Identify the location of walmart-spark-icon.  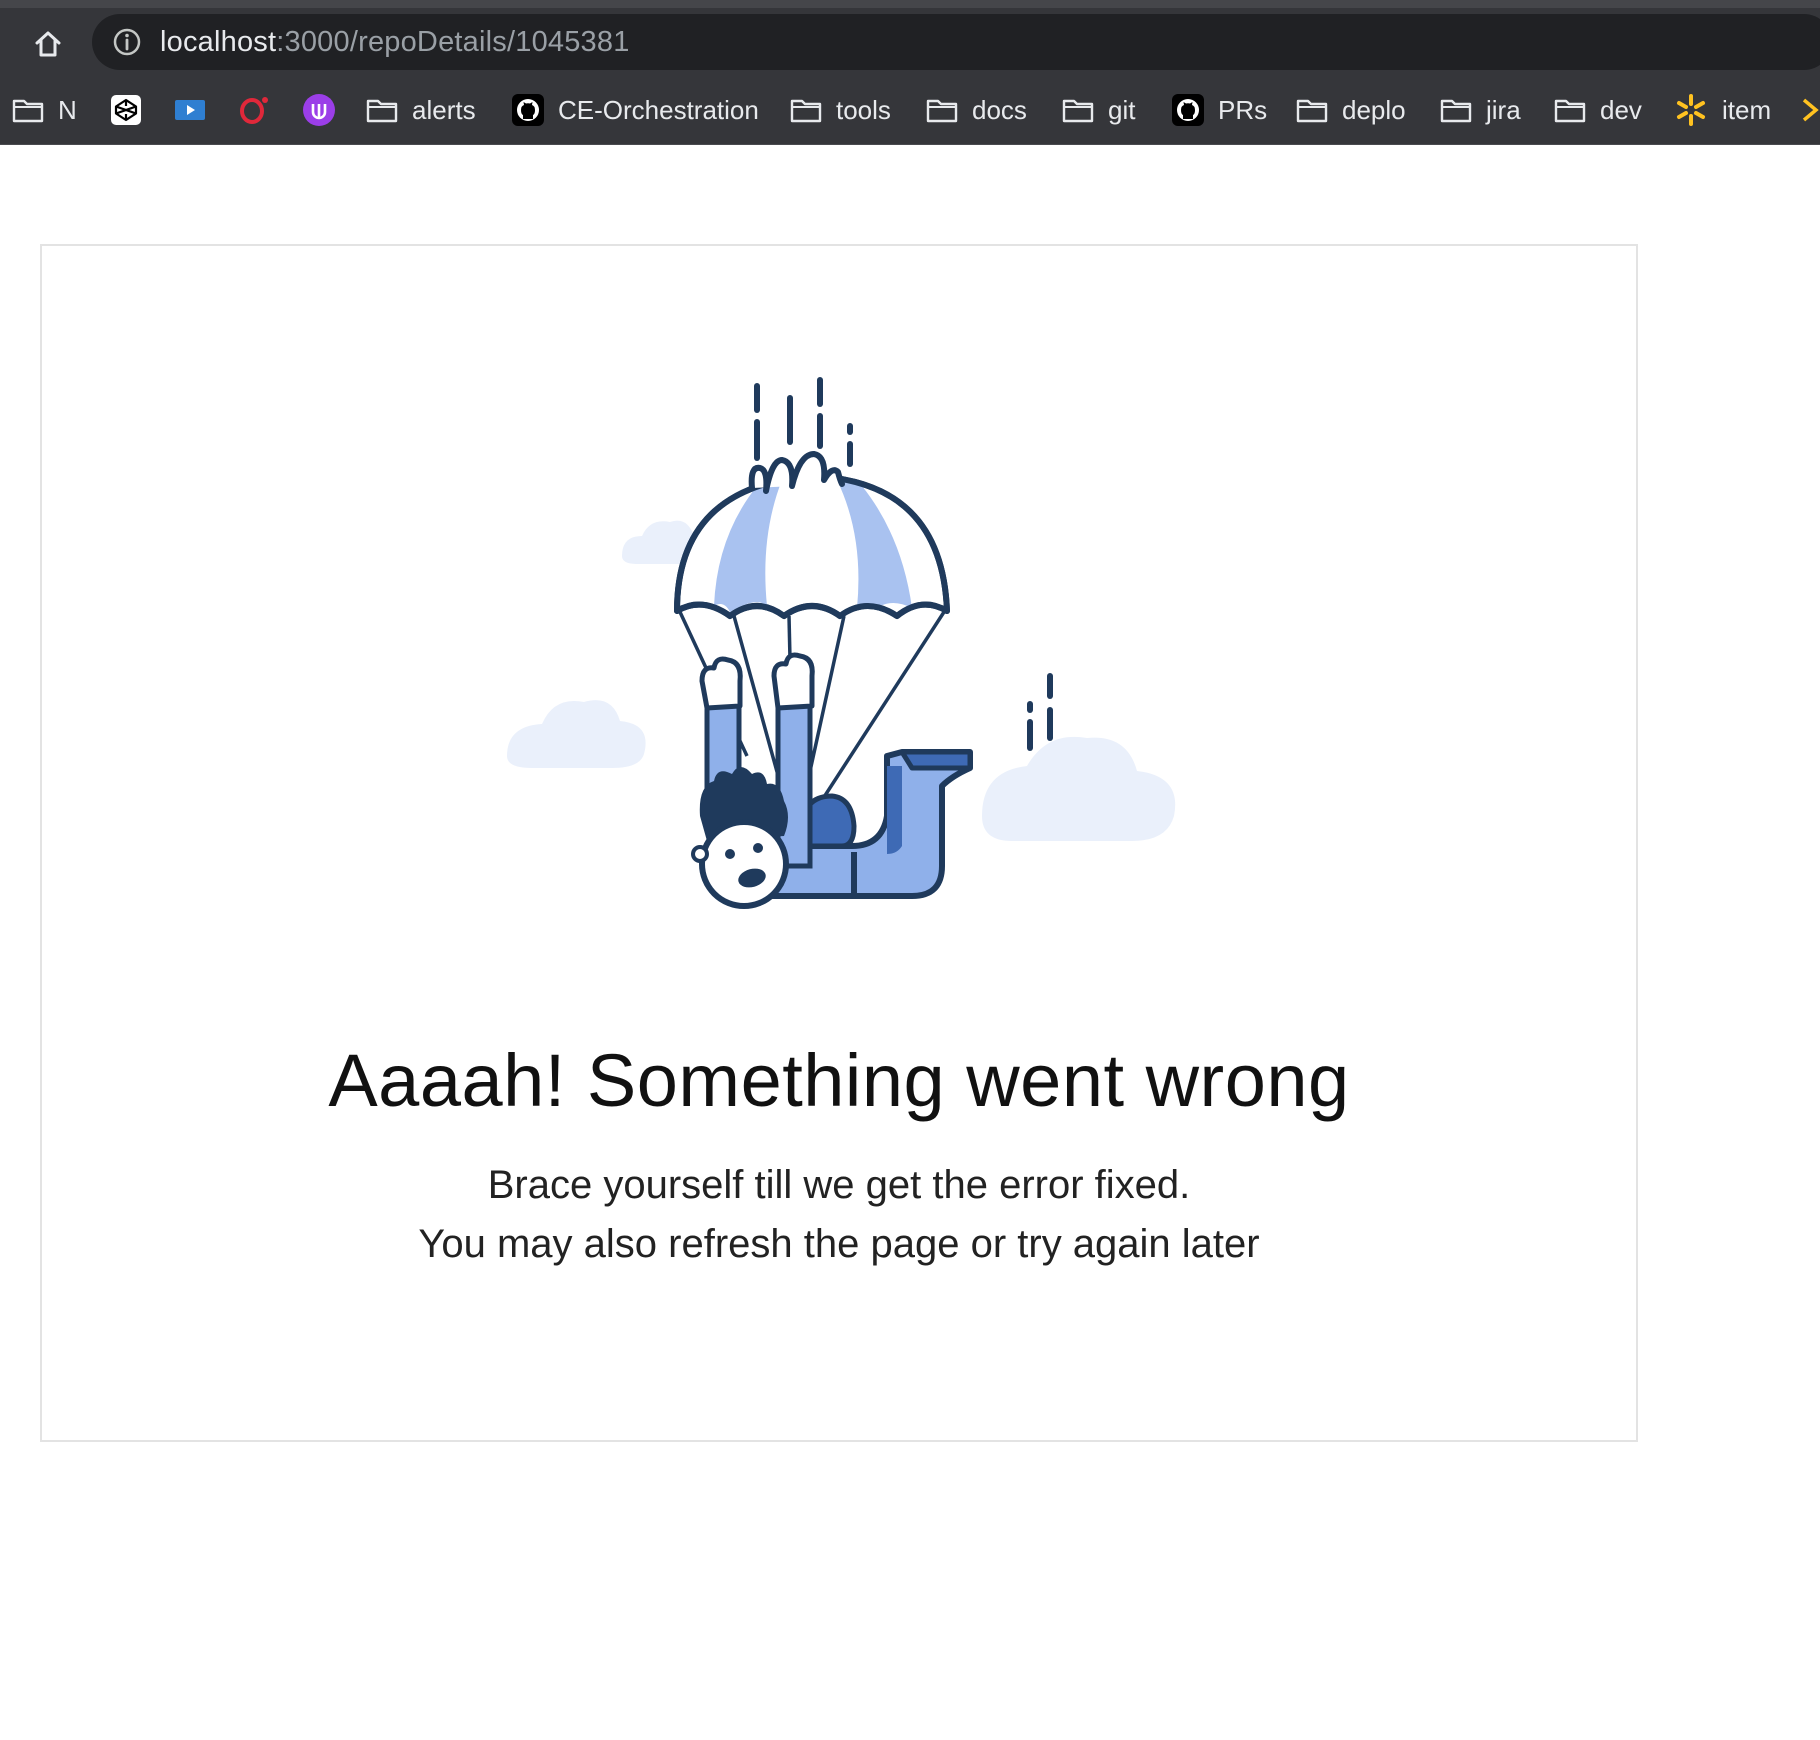
(1691, 110).